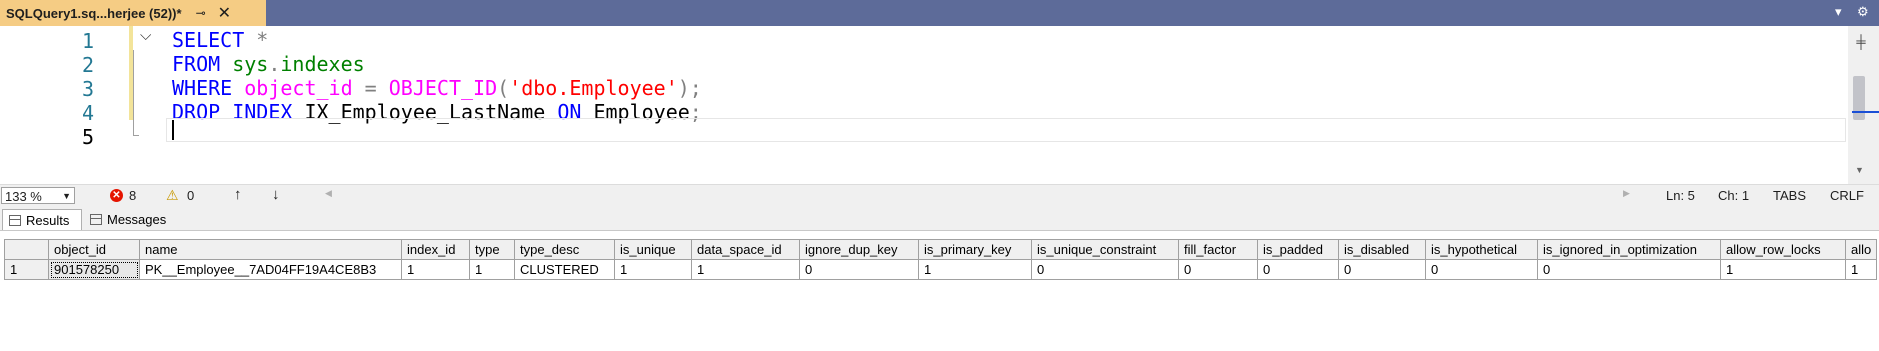  I want to click on zoom-value: 133 %, so click(23, 196).